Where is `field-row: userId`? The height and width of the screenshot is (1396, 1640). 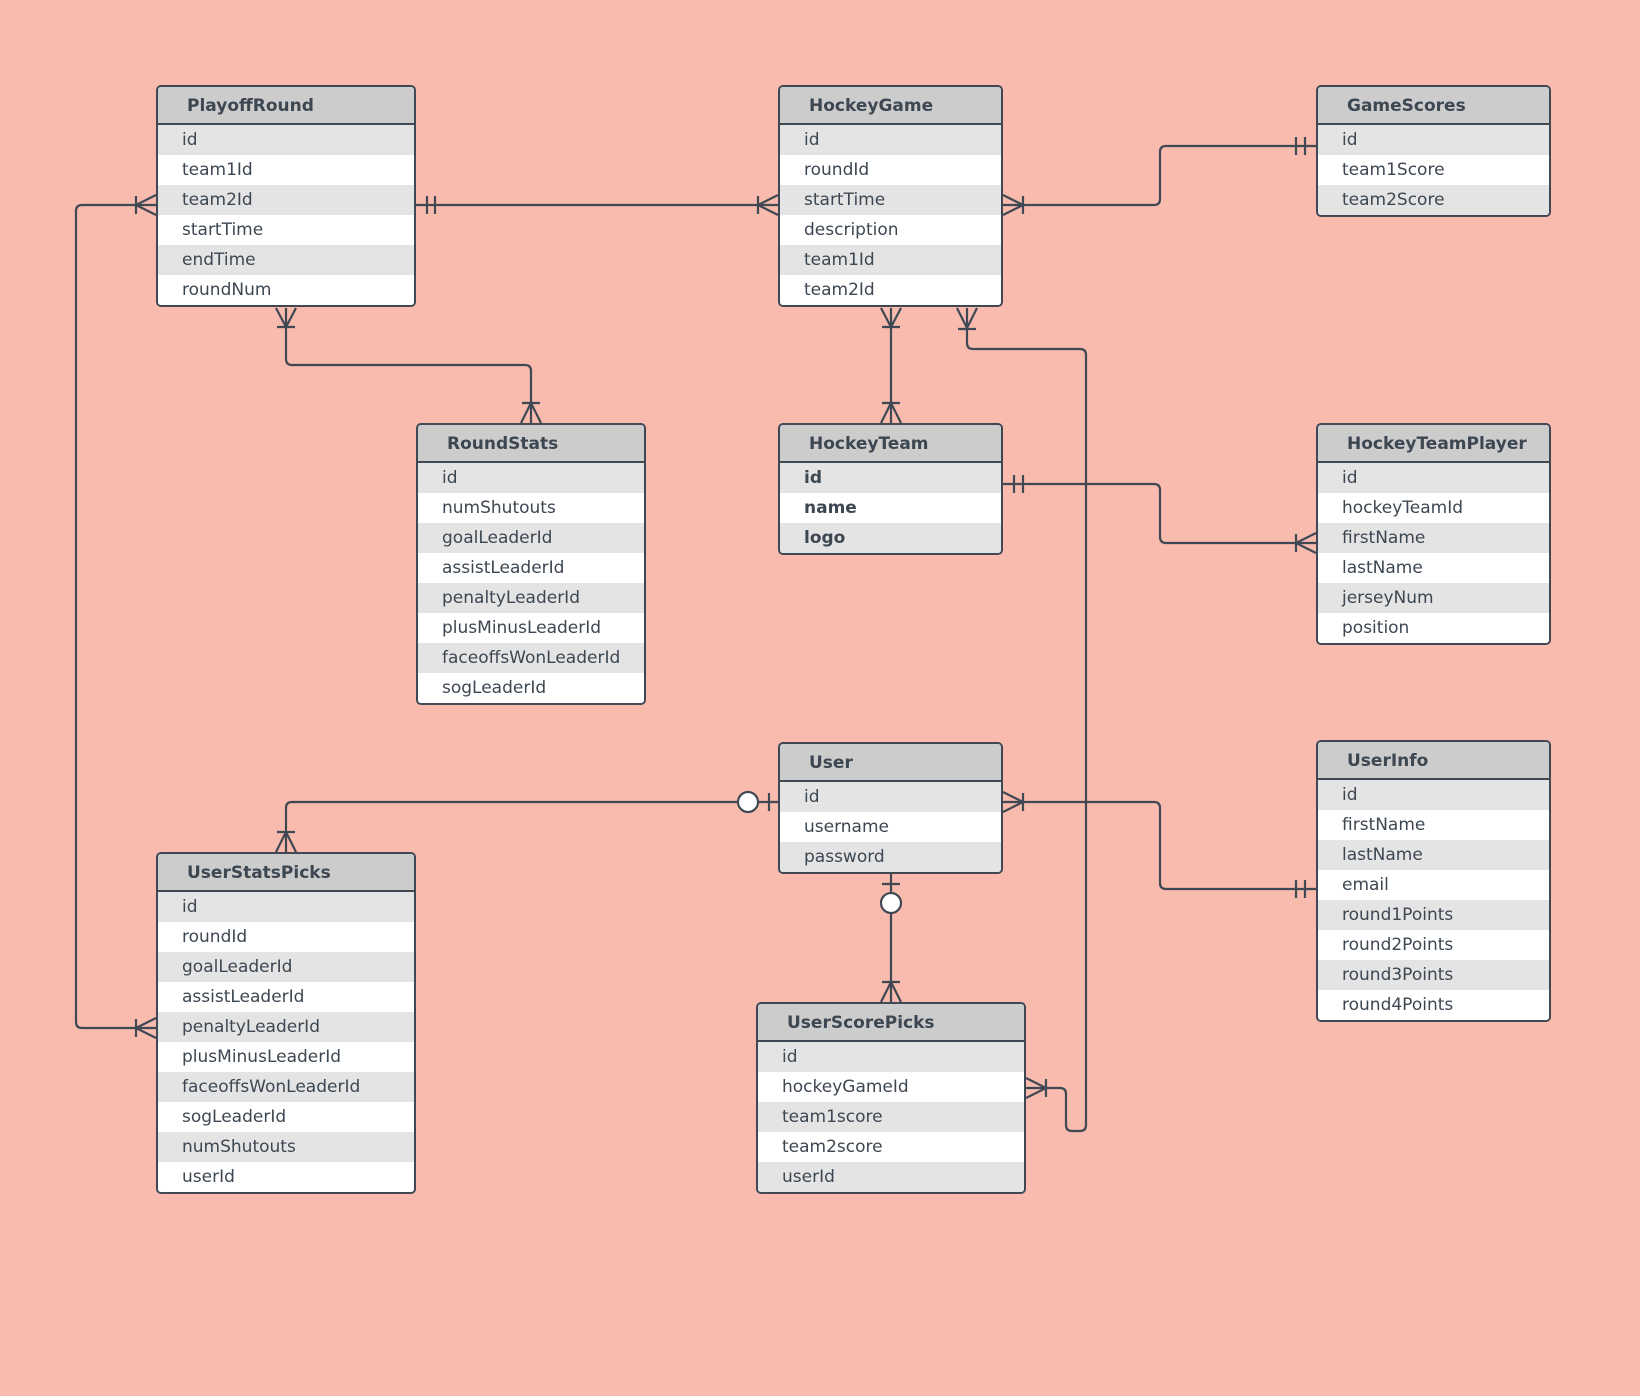 field-row: userId is located at coordinates (286, 1177).